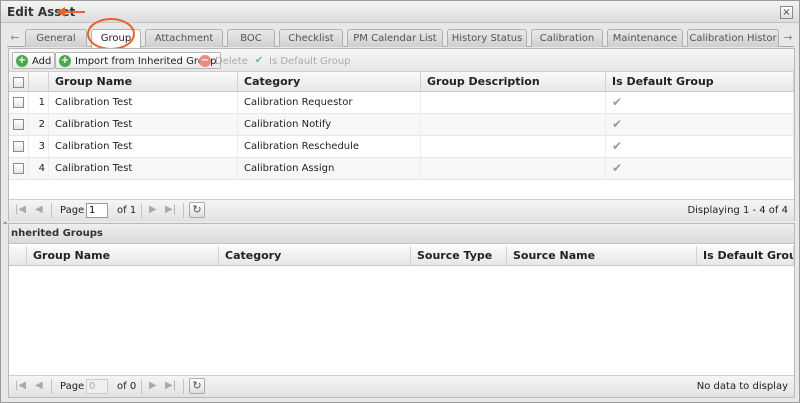 This screenshot has height=403, width=800. What do you see at coordinates (733, 38) in the screenshot?
I see `tab-calibration-history: Calibration Histor` at bounding box center [733, 38].